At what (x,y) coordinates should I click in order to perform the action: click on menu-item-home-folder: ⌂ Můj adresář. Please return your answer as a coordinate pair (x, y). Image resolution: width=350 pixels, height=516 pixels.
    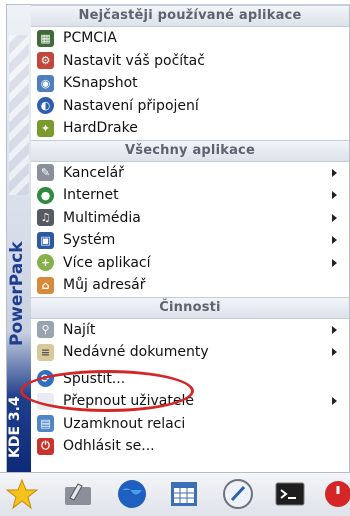
    Looking at the image, I should click on (190, 285).